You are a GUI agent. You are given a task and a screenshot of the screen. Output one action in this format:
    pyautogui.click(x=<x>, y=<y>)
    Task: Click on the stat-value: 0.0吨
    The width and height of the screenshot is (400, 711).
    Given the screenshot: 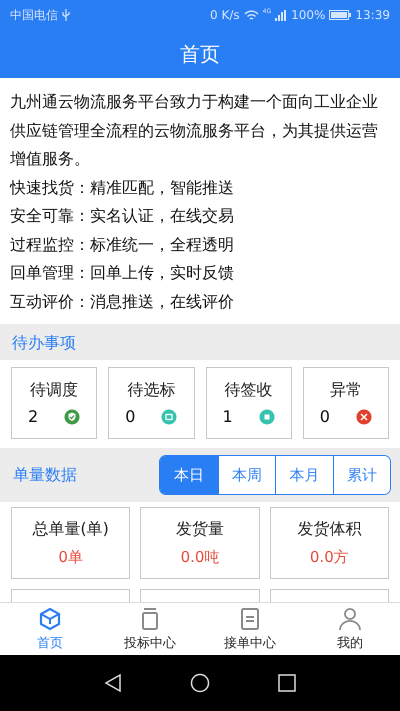 What is the action you would take?
    pyautogui.click(x=200, y=557)
    